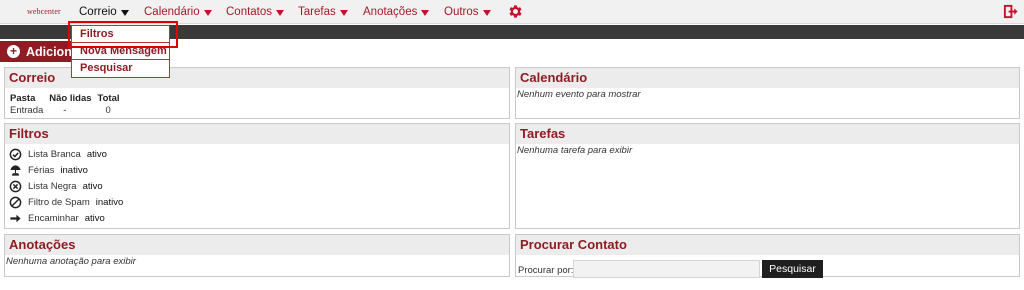 The image size is (1024, 290). I want to click on x-circle-icon, so click(15, 186).